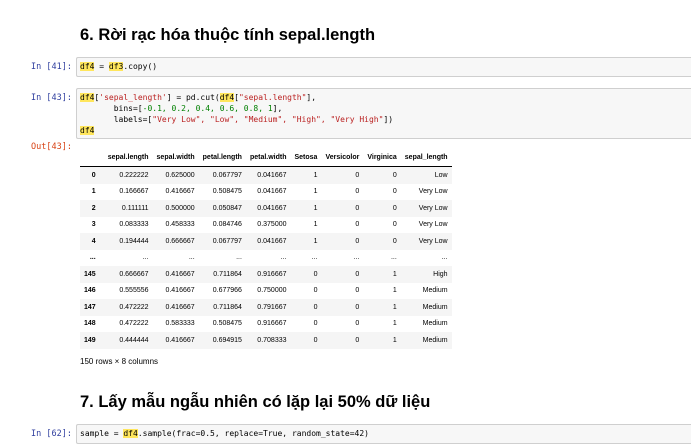  What do you see at coordinates (134, 225) in the screenshot?
I see `table-cell: 0.083333` at bounding box center [134, 225].